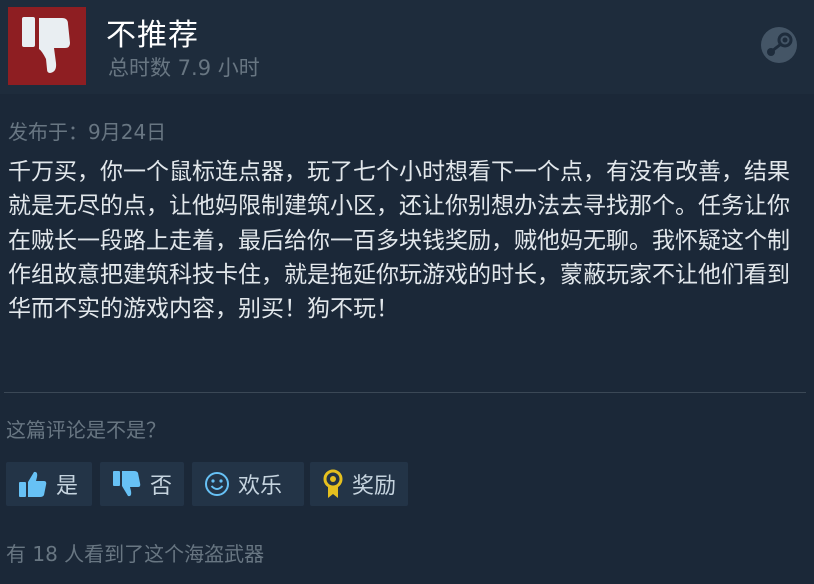 The height and width of the screenshot is (584, 814). Describe the element at coordinates (333, 483) in the screenshot. I see `award-icon` at that location.